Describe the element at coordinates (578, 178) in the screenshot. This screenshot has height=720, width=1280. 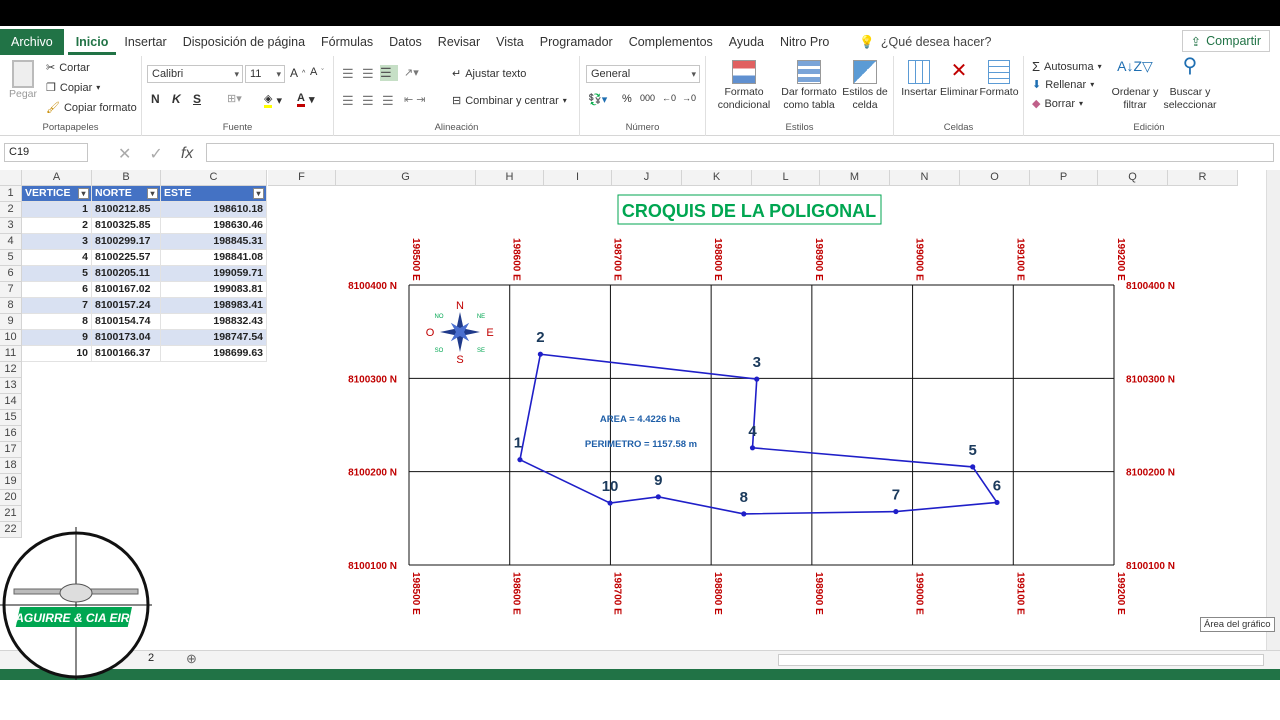
I see `column-header-I: I` at that location.